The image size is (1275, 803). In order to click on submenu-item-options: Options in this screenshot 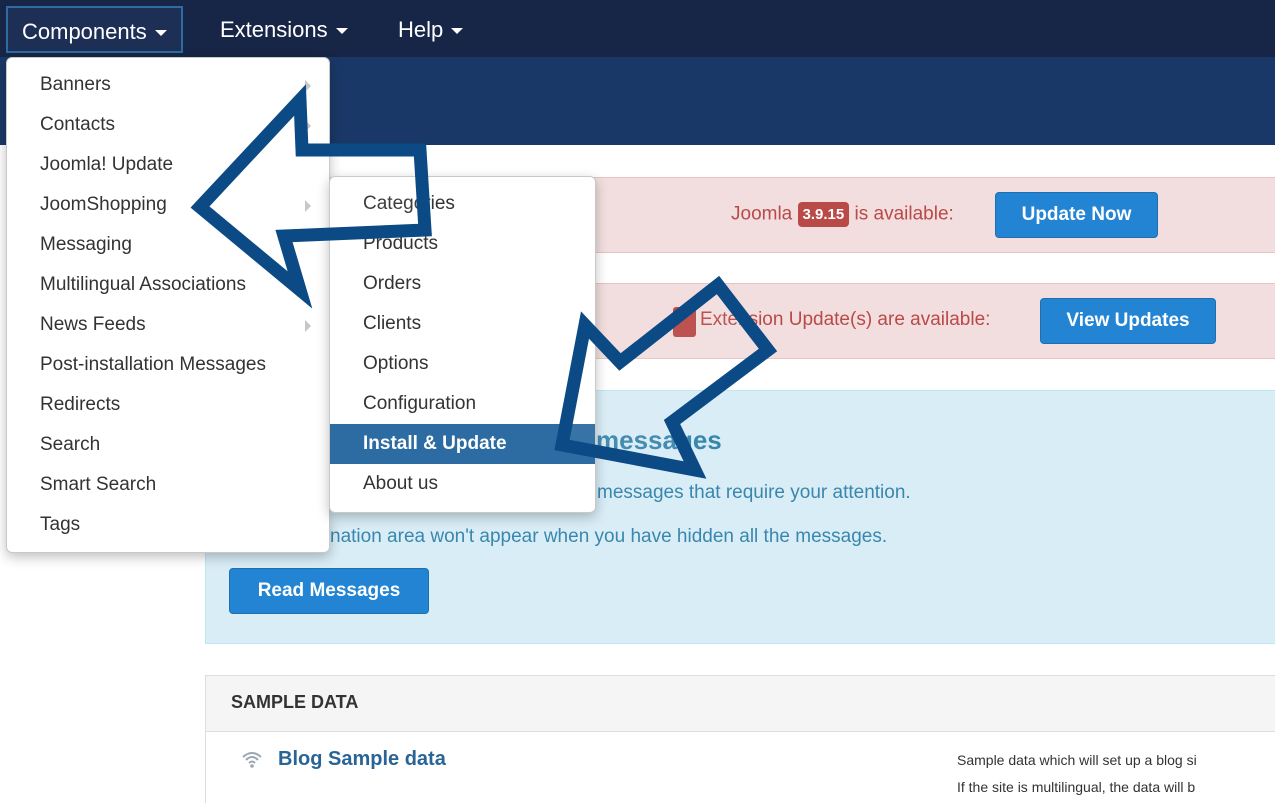, I will do `click(462, 364)`.